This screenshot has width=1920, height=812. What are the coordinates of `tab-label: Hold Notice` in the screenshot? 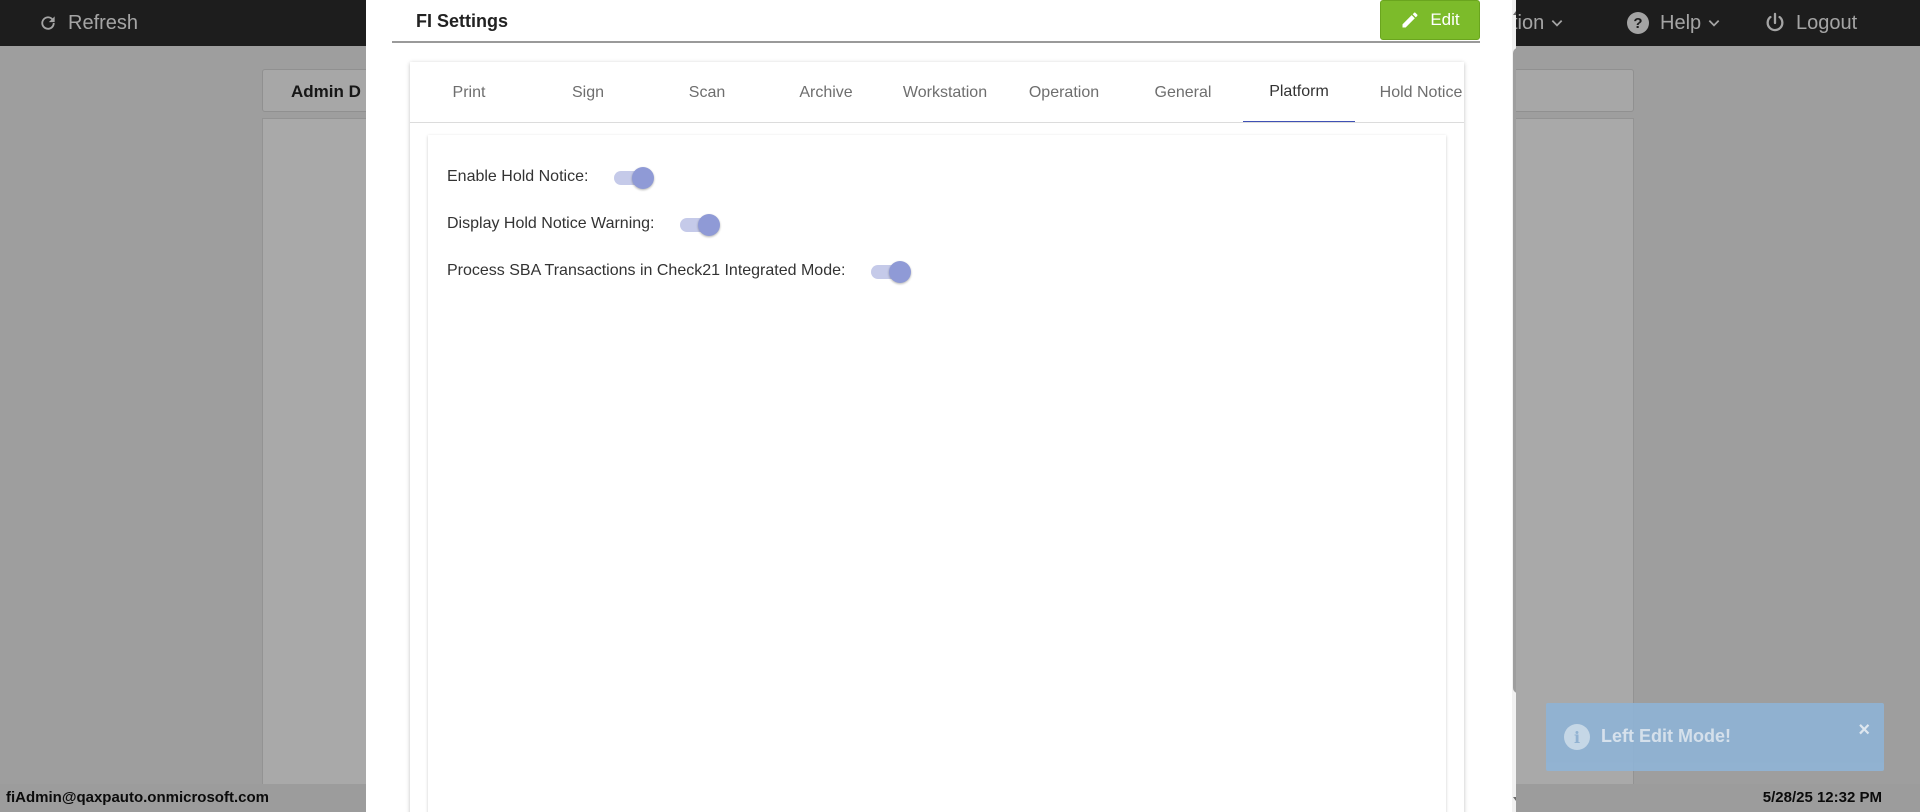 It's located at (1421, 92).